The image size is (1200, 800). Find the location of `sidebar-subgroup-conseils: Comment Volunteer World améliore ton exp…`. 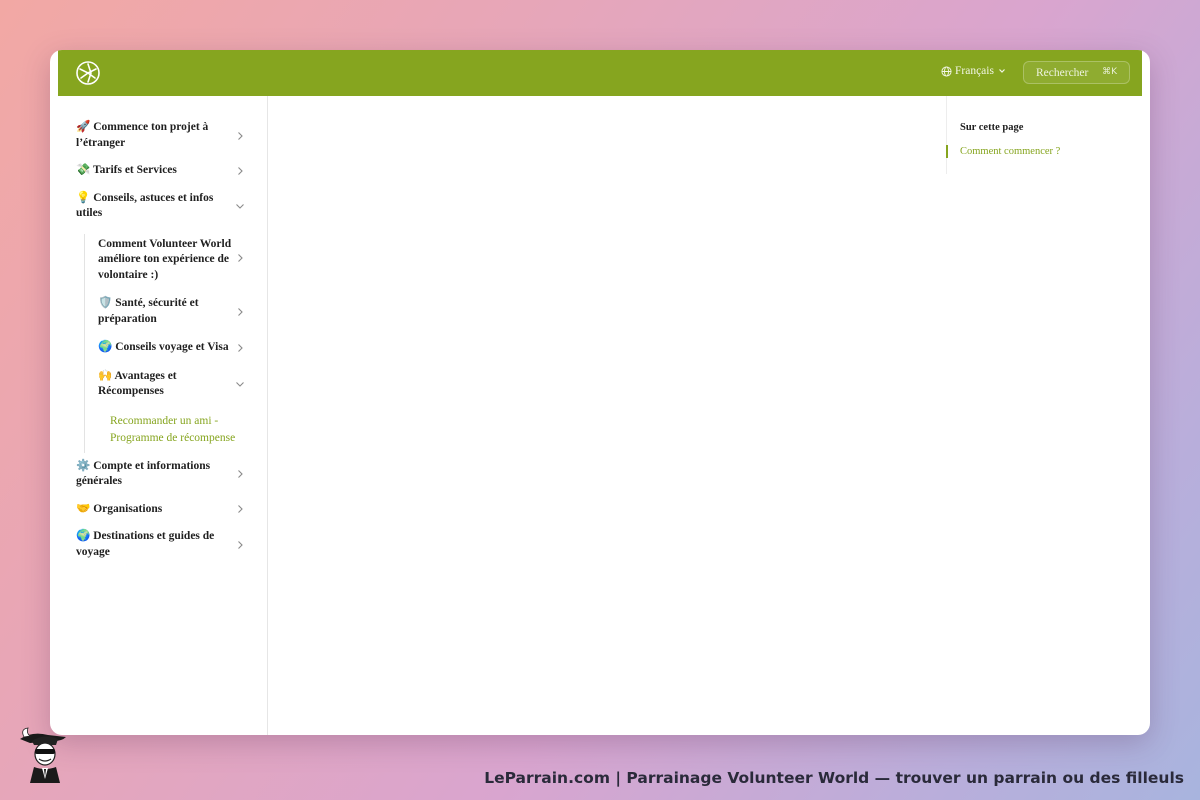

sidebar-subgroup-conseils: Comment Volunteer World améliore ton exp… is located at coordinates (175, 343).